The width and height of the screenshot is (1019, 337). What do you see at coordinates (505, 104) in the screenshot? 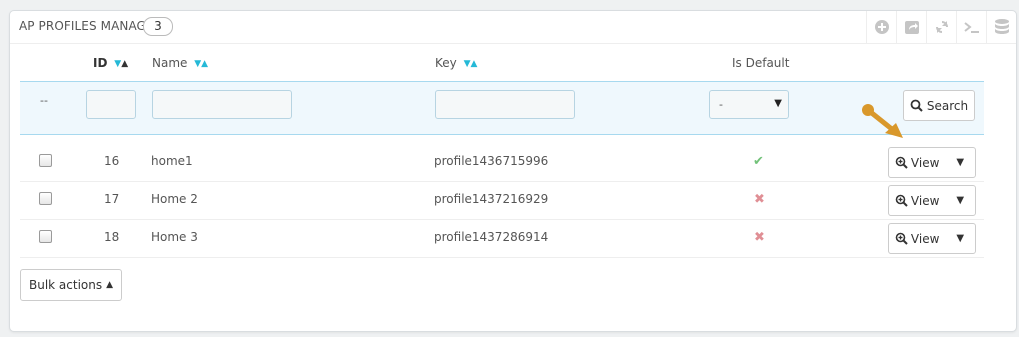
I see `filter-key-input` at bounding box center [505, 104].